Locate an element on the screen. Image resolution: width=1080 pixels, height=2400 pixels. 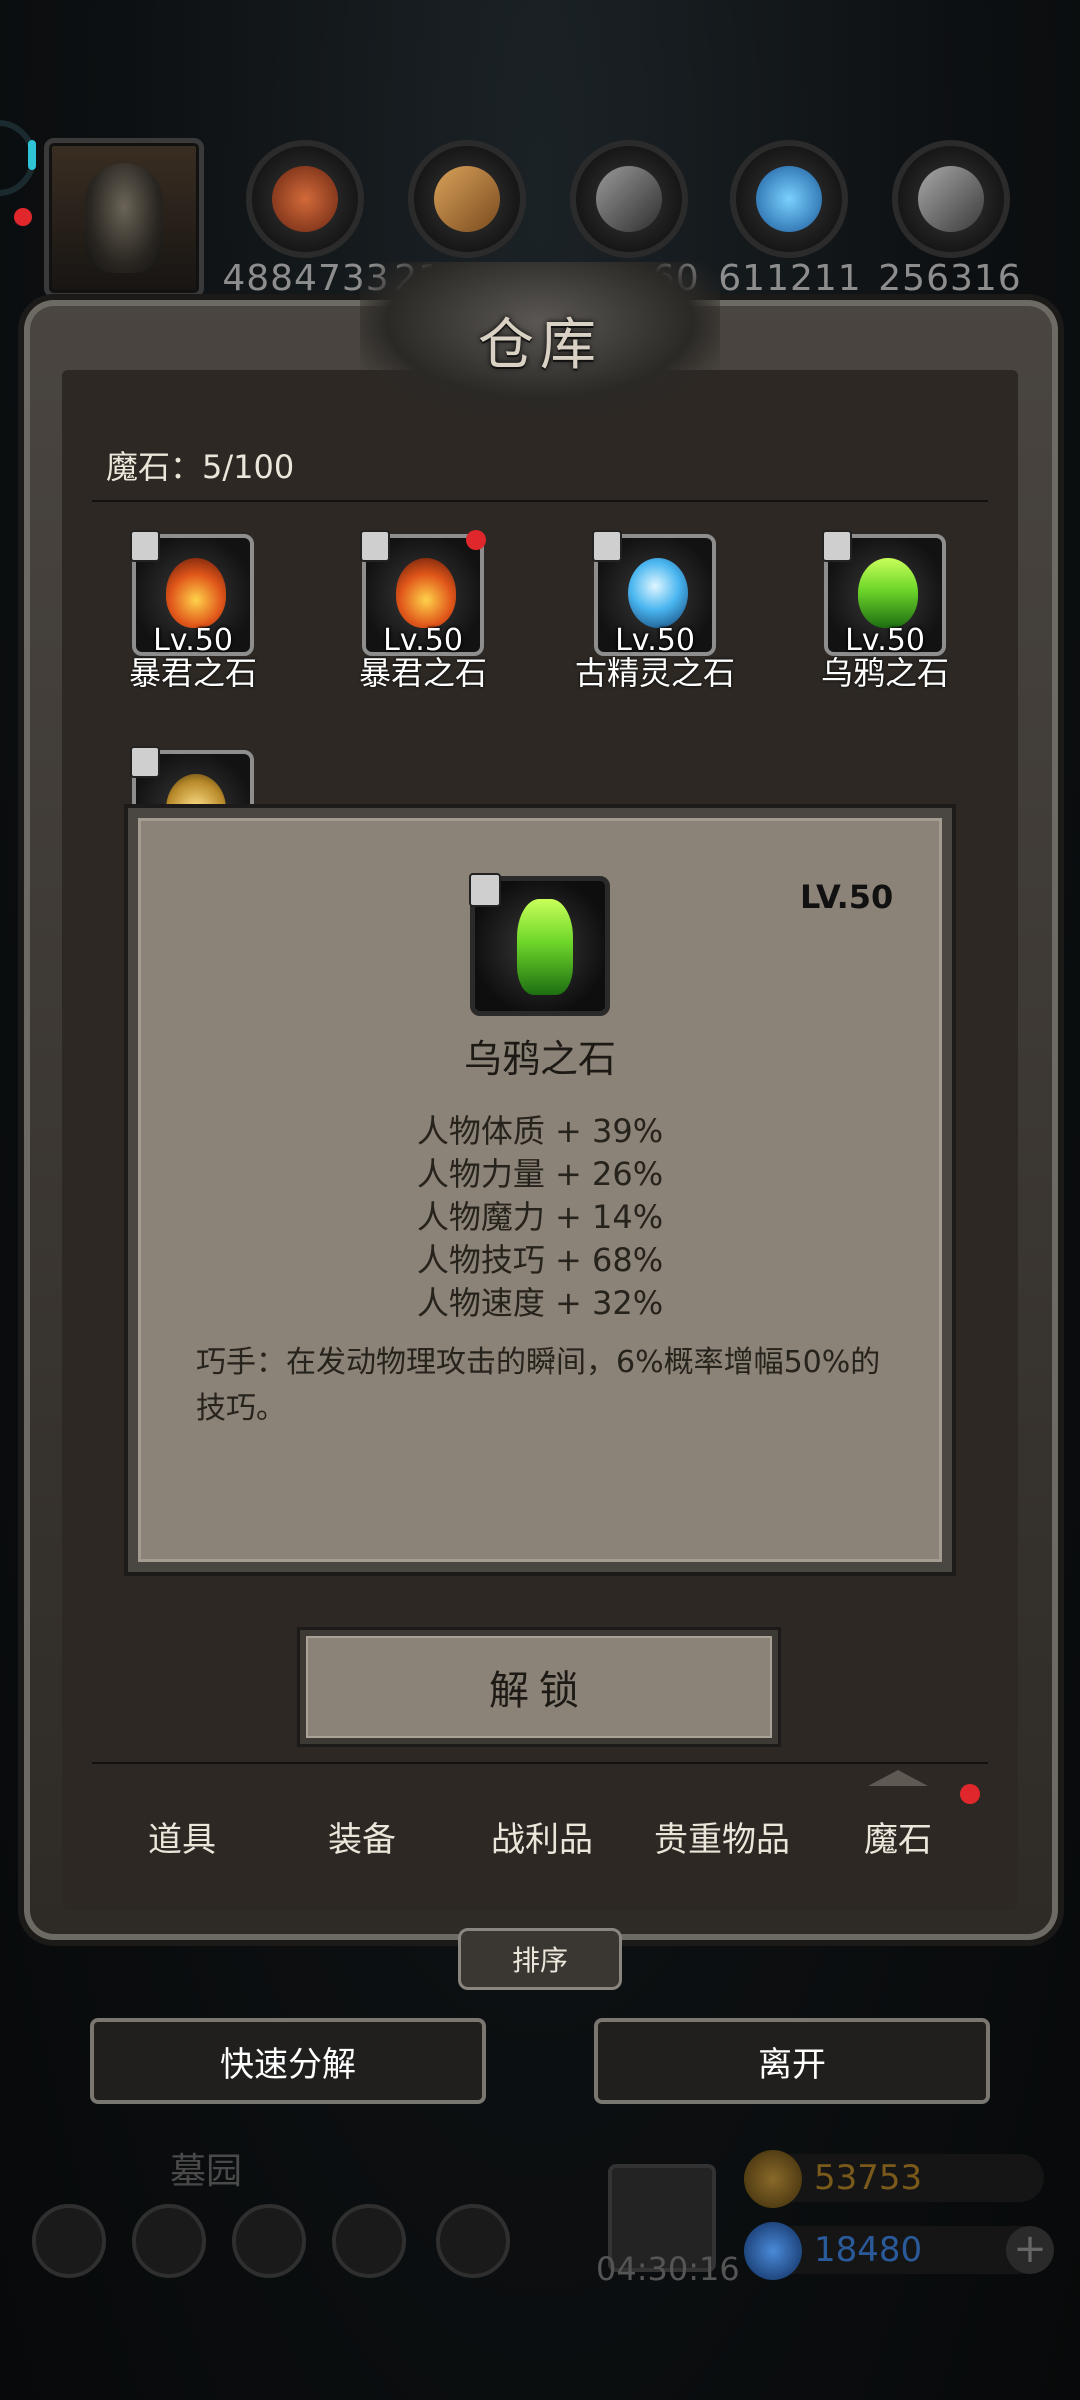
unlock-button: 解锁 is located at coordinates (539, 1687).